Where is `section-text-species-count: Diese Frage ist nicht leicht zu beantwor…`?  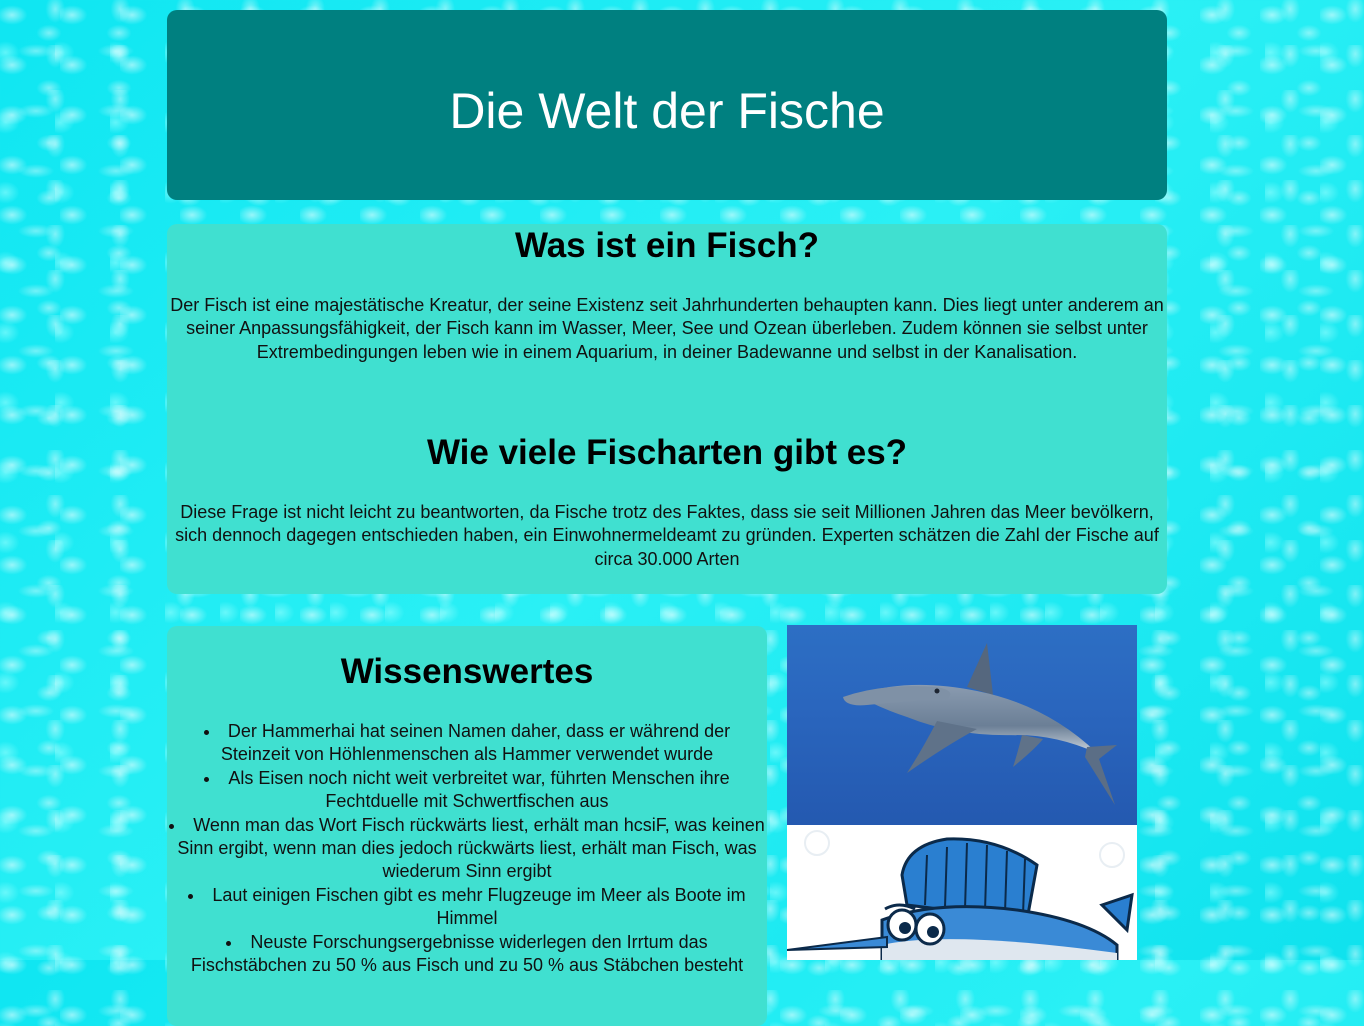
section-text-species-count: Diese Frage ist nicht leicht zu beantwor… is located at coordinates (667, 535).